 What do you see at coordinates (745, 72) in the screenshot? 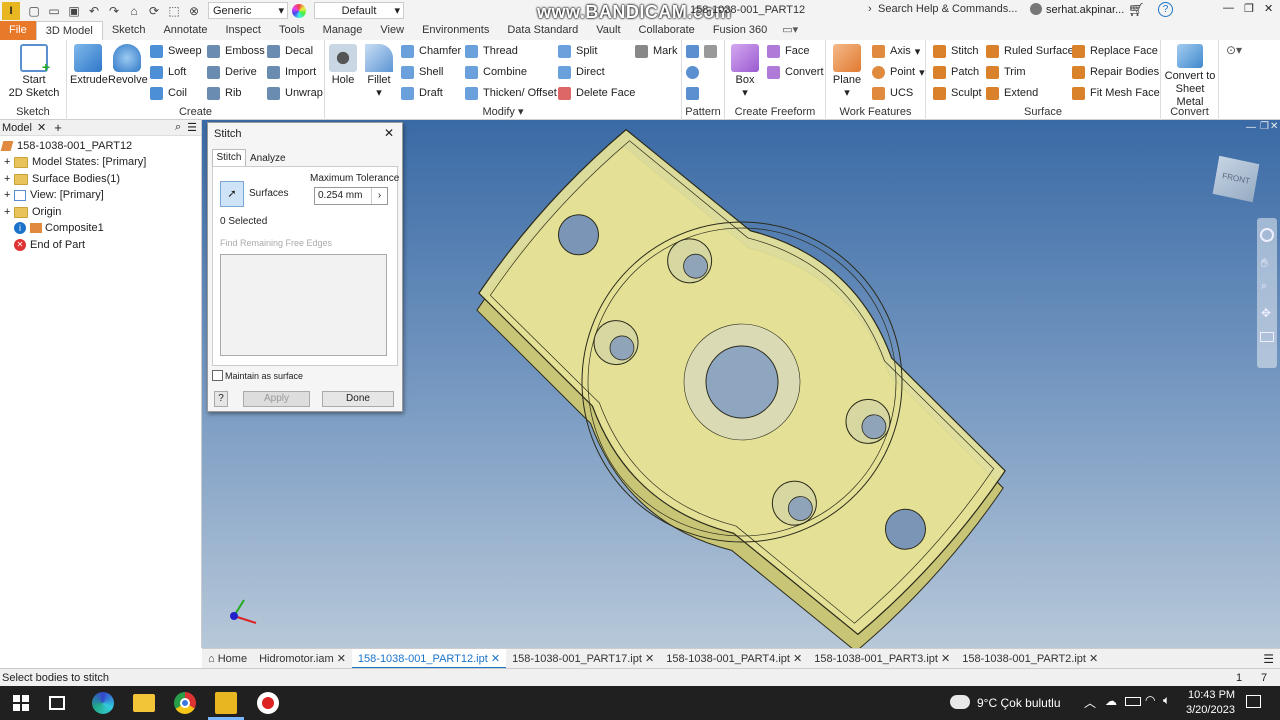
I see `box-button: Box ▾` at bounding box center [745, 72].